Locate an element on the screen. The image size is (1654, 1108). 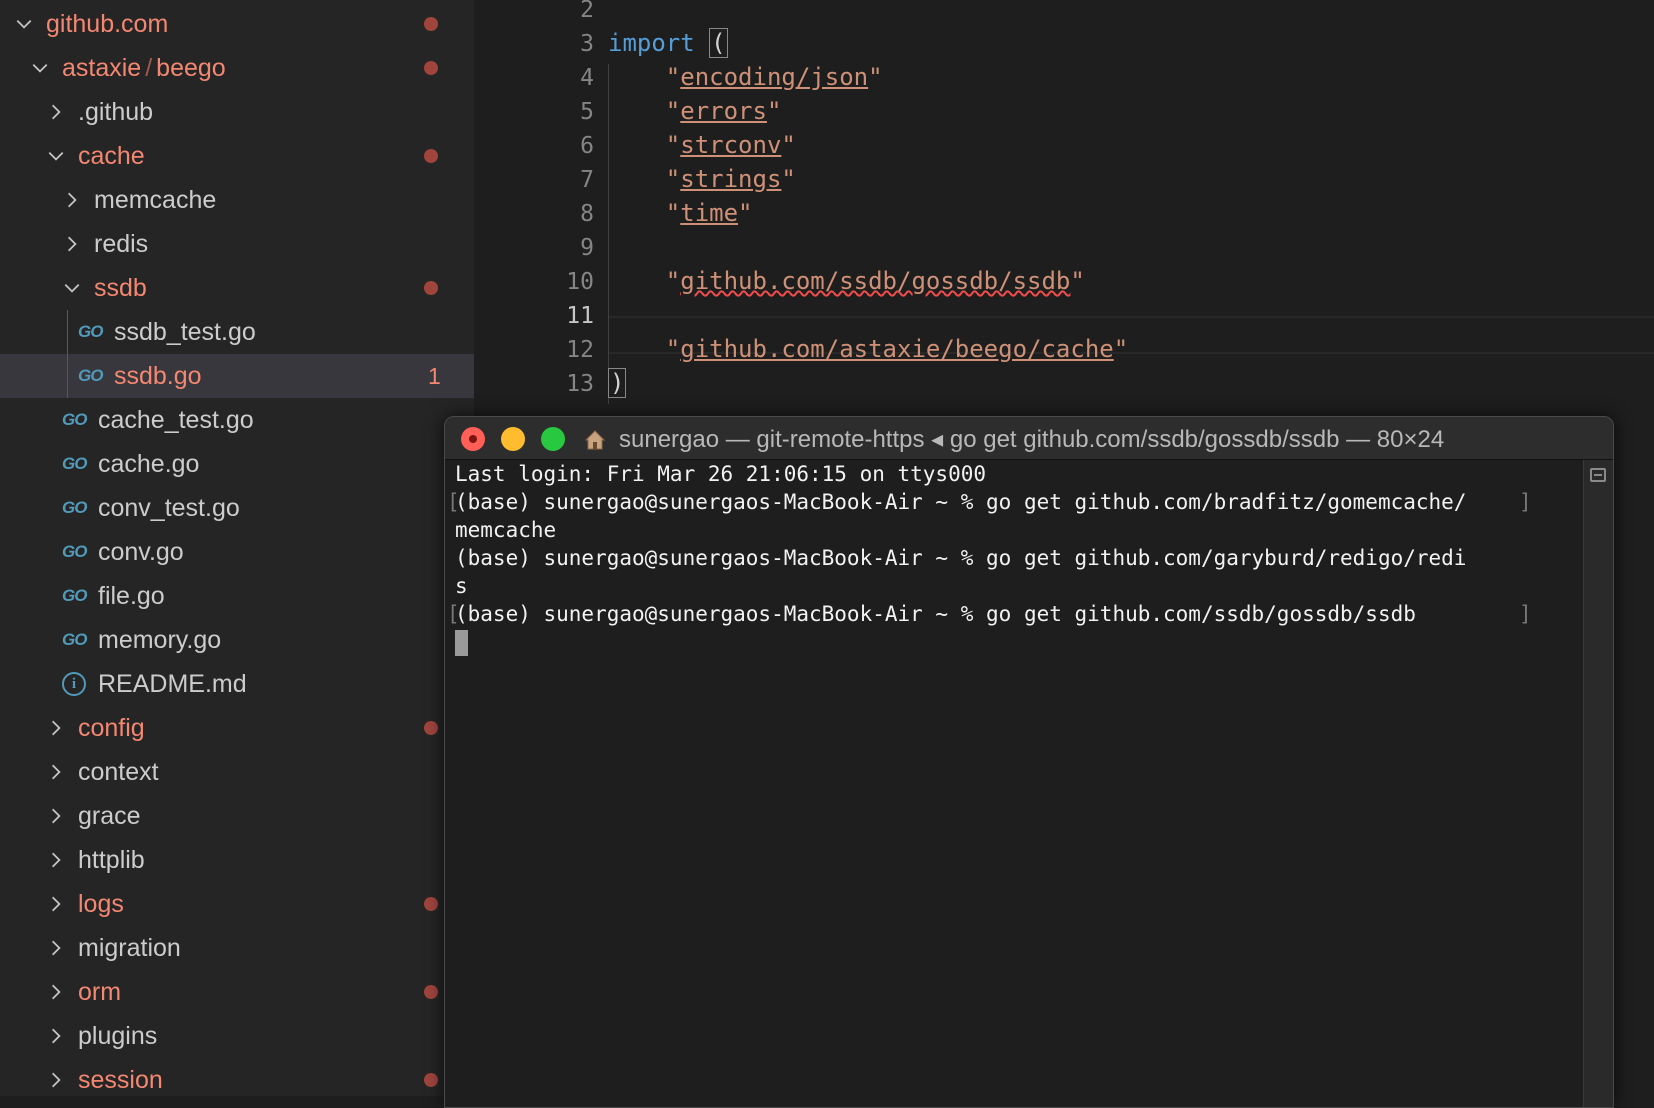
home-icon is located at coordinates (595, 439).